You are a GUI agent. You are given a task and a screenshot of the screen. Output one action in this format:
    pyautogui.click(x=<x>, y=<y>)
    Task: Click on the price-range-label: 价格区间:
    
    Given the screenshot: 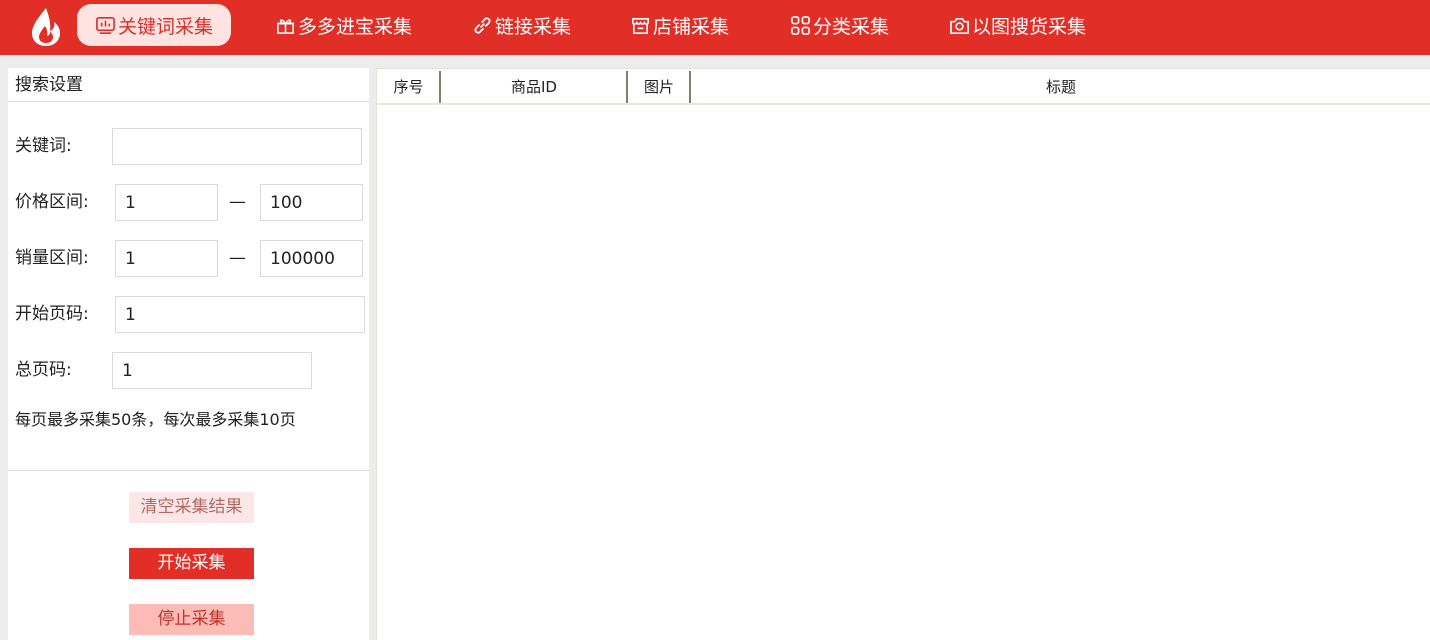 What is the action you would take?
    pyautogui.click(x=52, y=202)
    